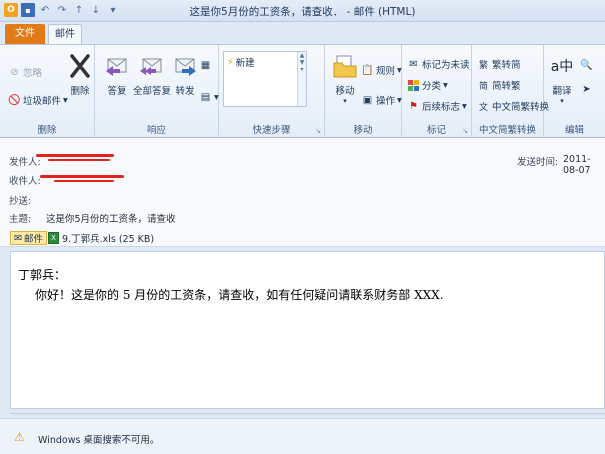  I want to click on envelope-icon: ✉, so click(413, 64).